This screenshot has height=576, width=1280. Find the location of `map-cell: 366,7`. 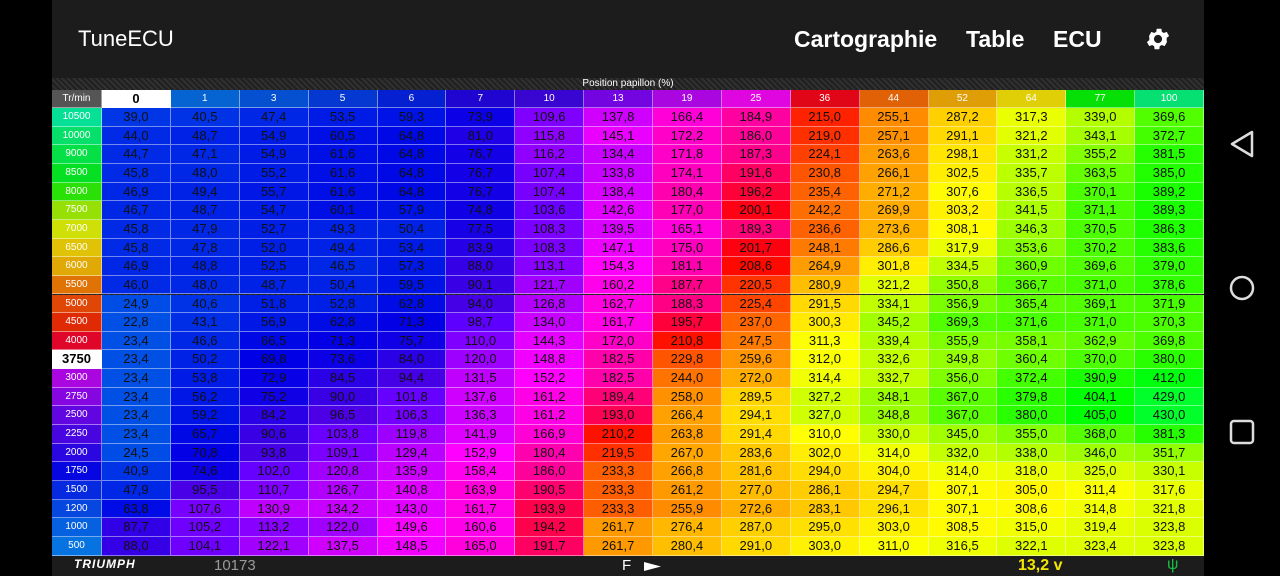

map-cell: 366,7 is located at coordinates (1032, 285).